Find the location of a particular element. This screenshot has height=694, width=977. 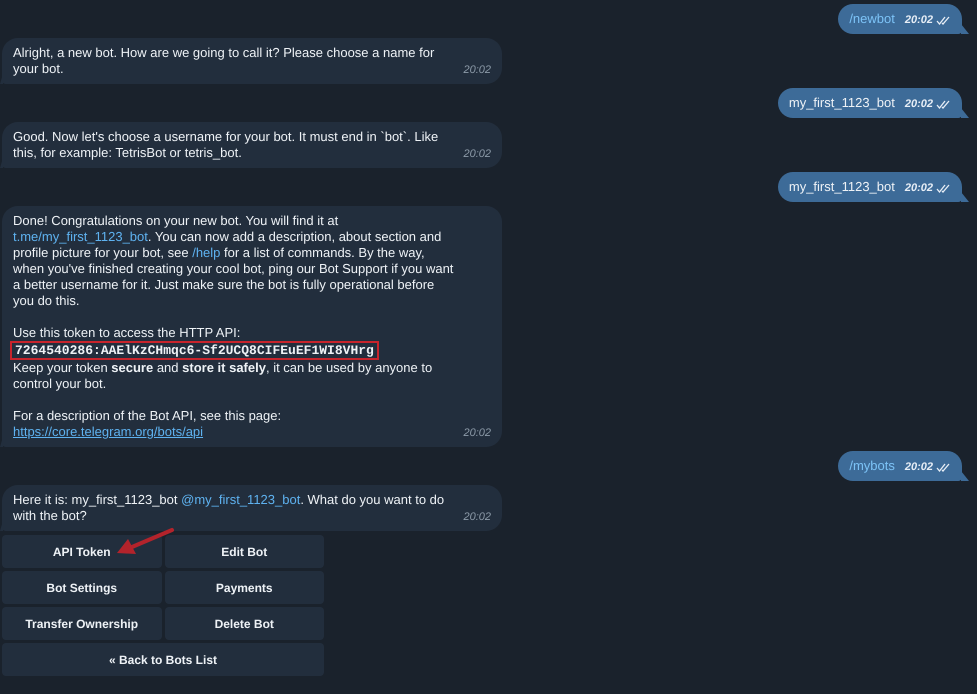

keyboard-button: Edit Bot is located at coordinates (244, 551).